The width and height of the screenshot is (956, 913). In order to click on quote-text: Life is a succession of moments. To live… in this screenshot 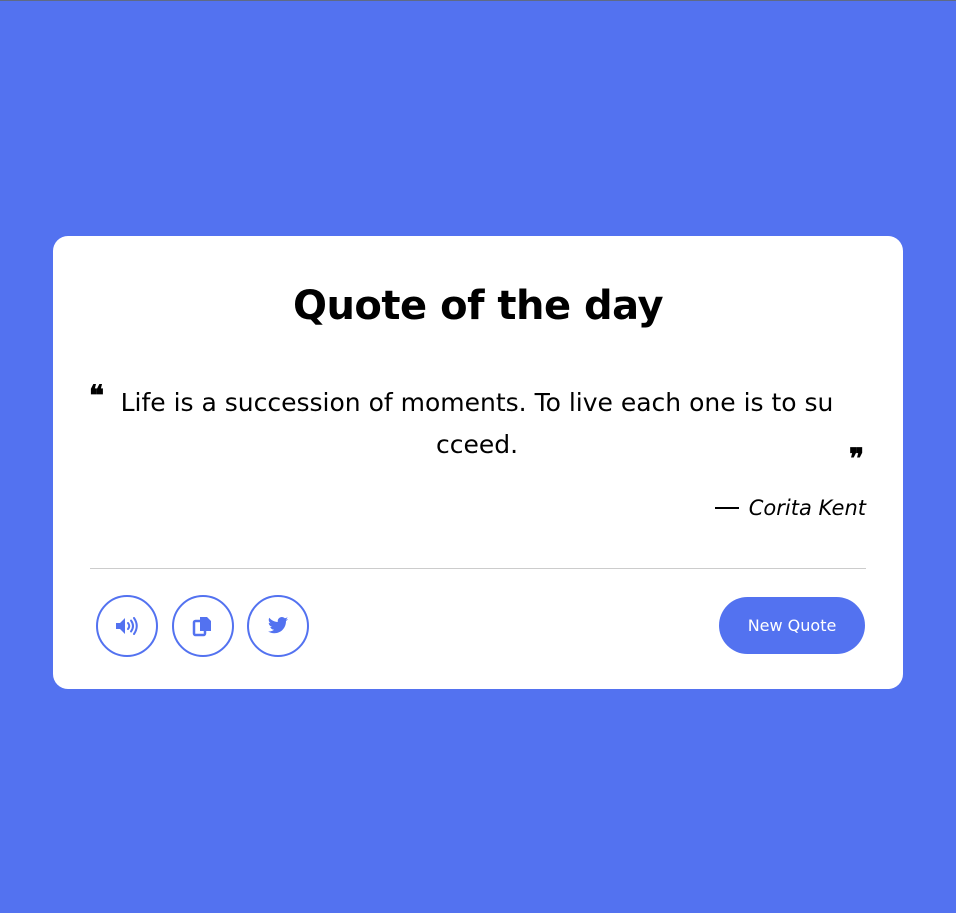, I will do `click(477, 423)`.